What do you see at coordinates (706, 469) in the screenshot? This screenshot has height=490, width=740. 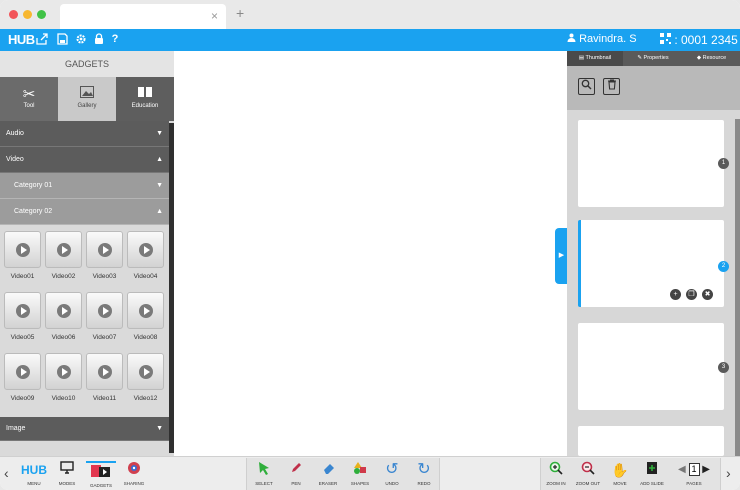 I see `next-page-icon: ▶` at bounding box center [706, 469].